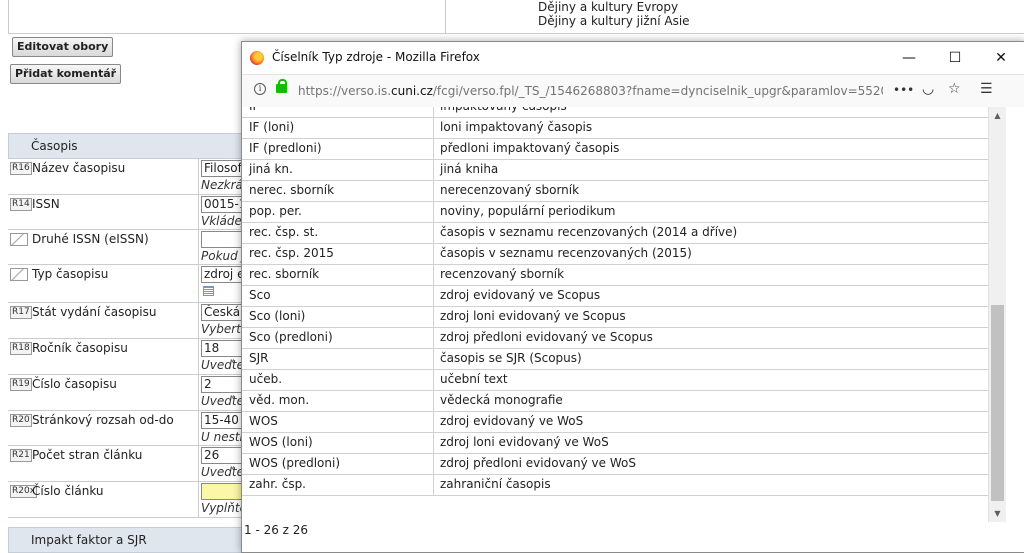 The image size is (1024, 553). Describe the element at coordinates (615, 359) in the screenshot. I see `list-item: SJR časopis se SJR (Scopus)` at that location.